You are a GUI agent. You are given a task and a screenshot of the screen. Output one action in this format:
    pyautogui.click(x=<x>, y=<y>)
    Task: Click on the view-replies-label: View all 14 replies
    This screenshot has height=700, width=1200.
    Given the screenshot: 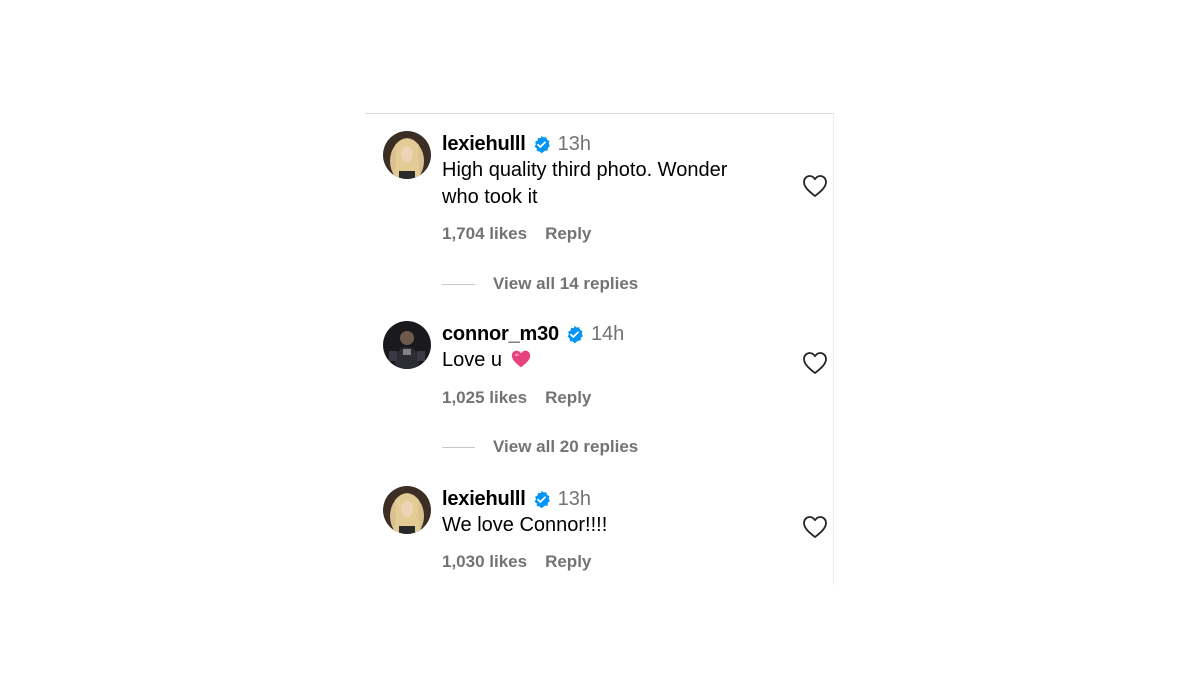 What is the action you would take?
    pyautogui.click(x=566, y=283)
    